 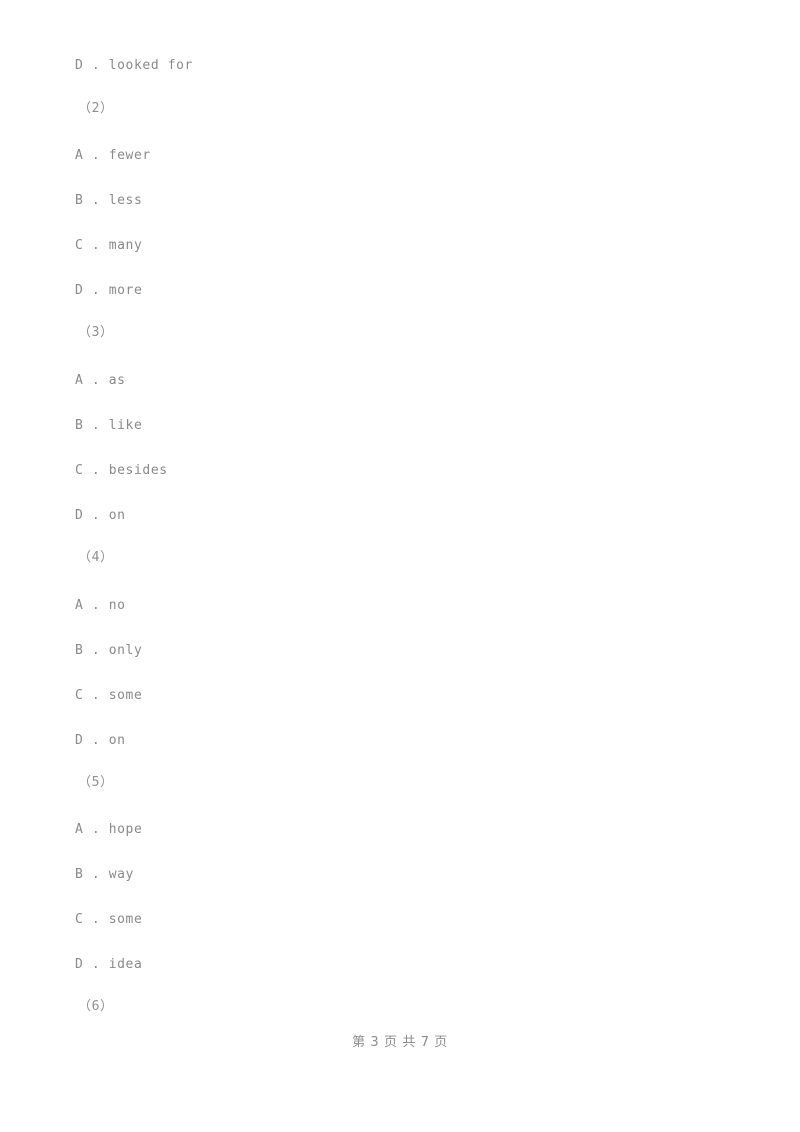 I want to click on answer-option: A . no, so click(x=100, y=605).